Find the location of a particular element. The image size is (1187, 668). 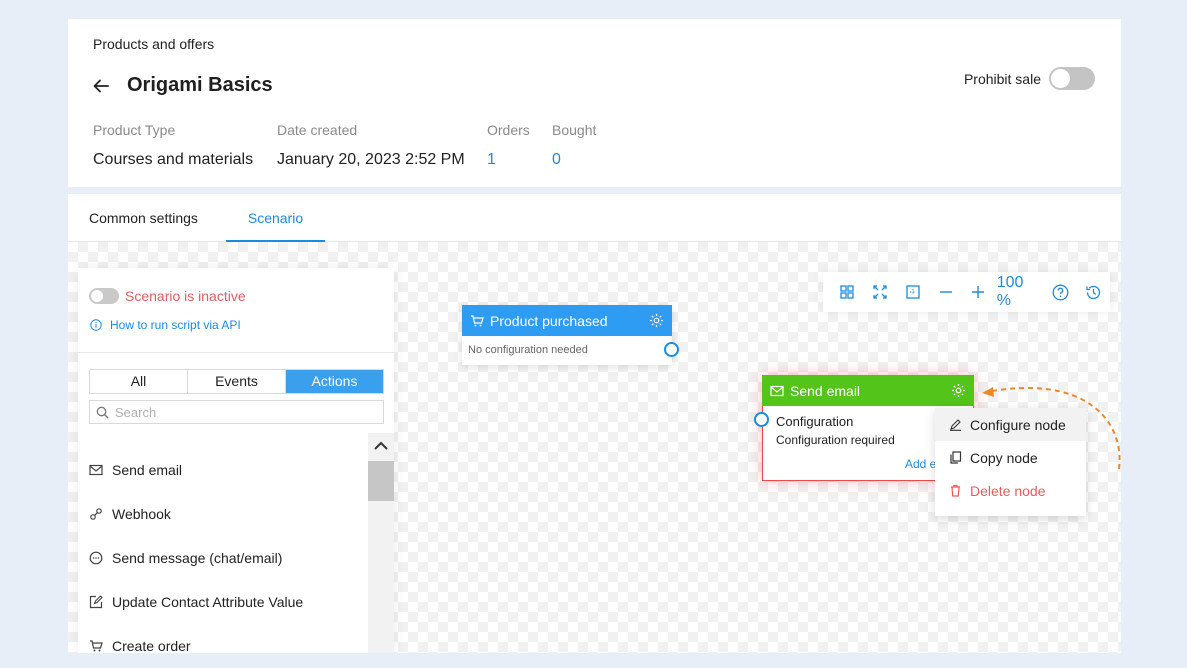

action-update-attribute: Update Contact Attribute Value is located at coordinates (226, 602).